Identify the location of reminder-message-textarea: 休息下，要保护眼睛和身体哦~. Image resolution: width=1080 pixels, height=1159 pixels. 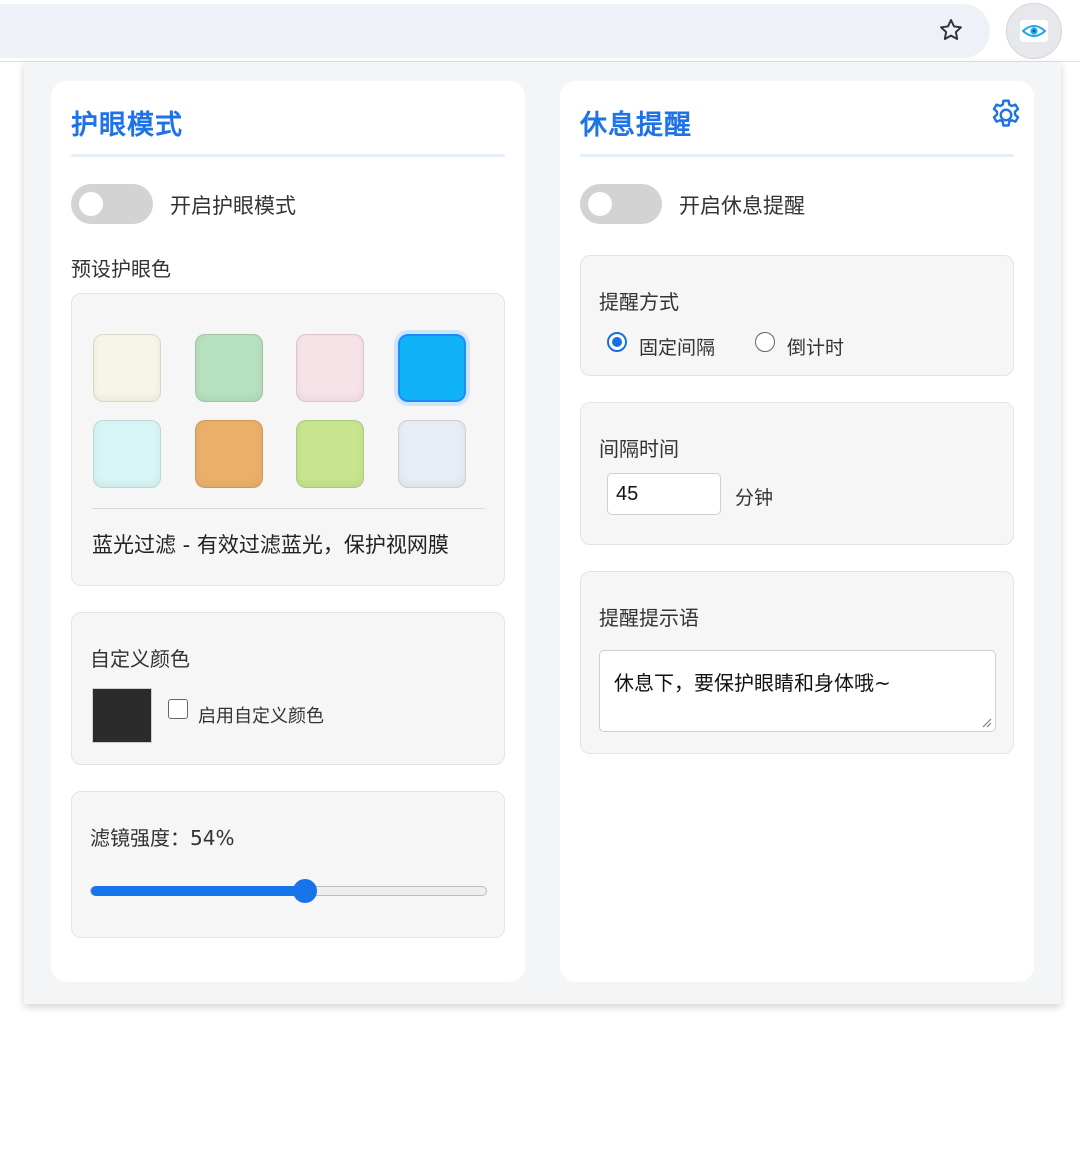
(797, 691).